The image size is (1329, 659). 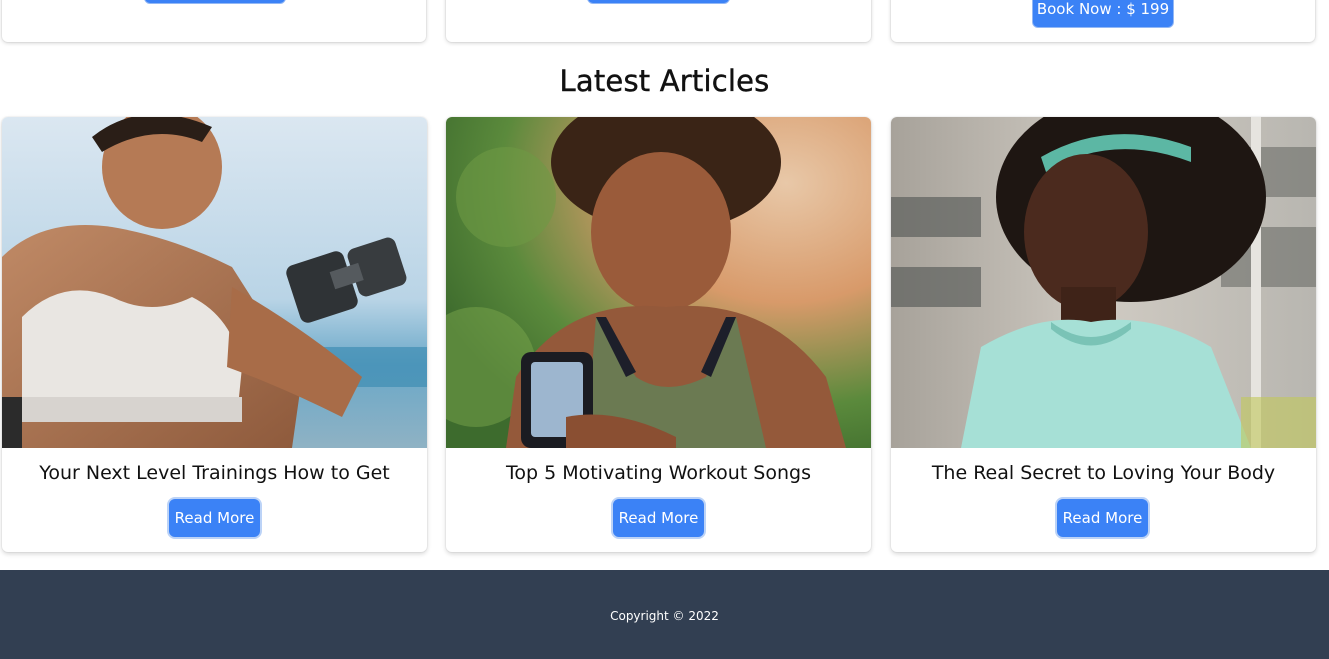 I want to click on footer: Copyright © 2022, so click(x=664, y=614).